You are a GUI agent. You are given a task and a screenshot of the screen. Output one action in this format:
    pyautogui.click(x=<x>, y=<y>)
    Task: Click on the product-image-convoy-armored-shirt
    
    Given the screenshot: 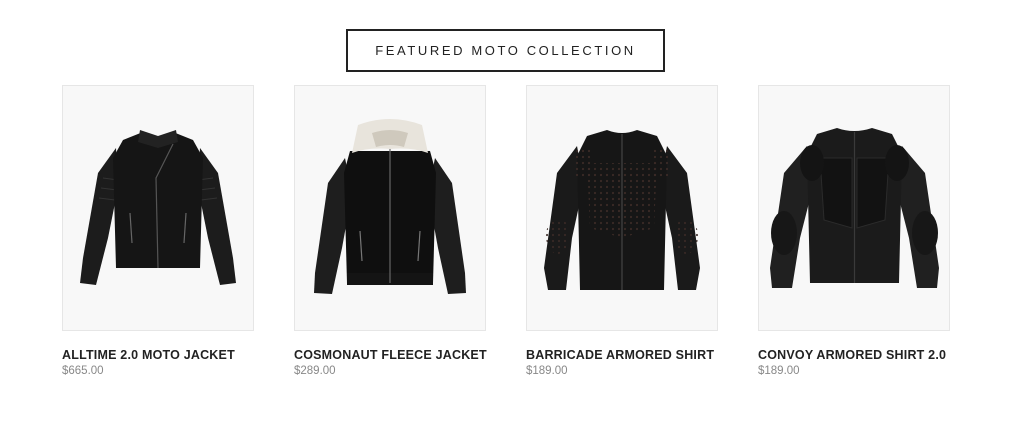 What is the action you would take?
    pyautogui.click(x=854, y=208)
    